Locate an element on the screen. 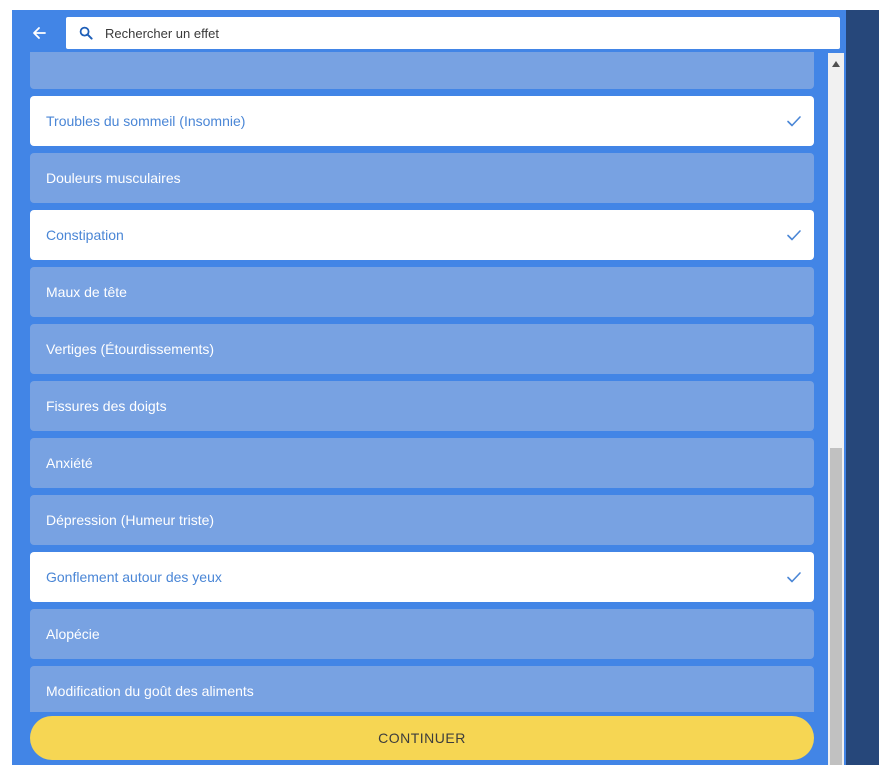  effect-item-label: Douleurs musculaires is located at coordinates (113, 178).